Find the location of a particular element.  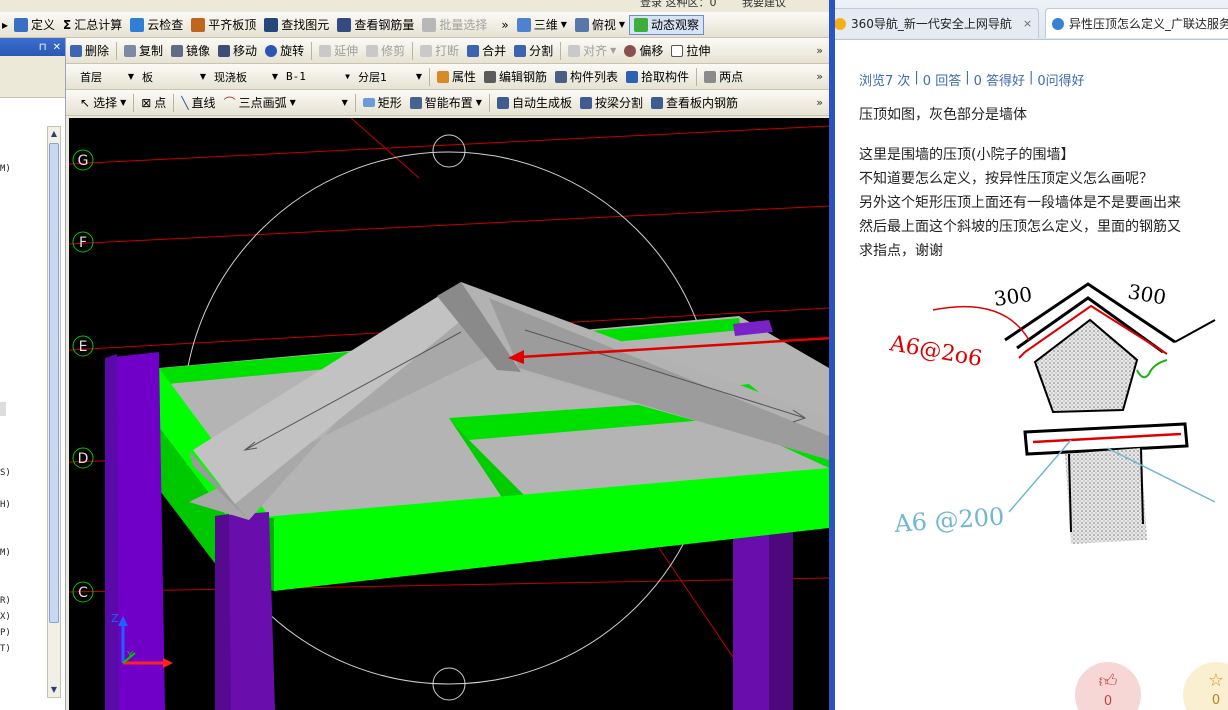

good-answers-count: 0 答得好 is located at coordinates (999, 81).